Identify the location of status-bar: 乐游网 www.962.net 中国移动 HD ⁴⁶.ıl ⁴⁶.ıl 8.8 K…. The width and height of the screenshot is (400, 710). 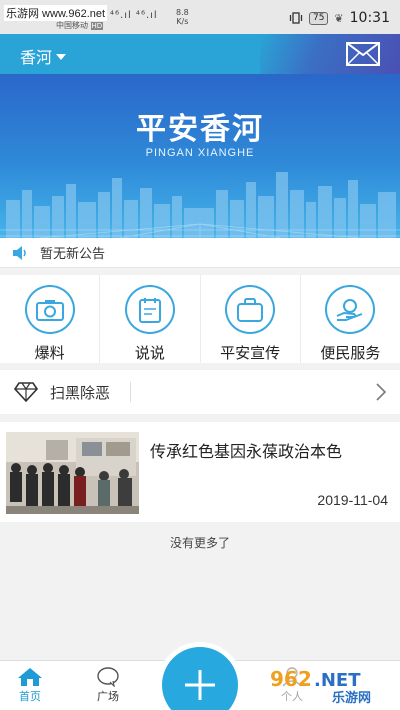
(200, 17).